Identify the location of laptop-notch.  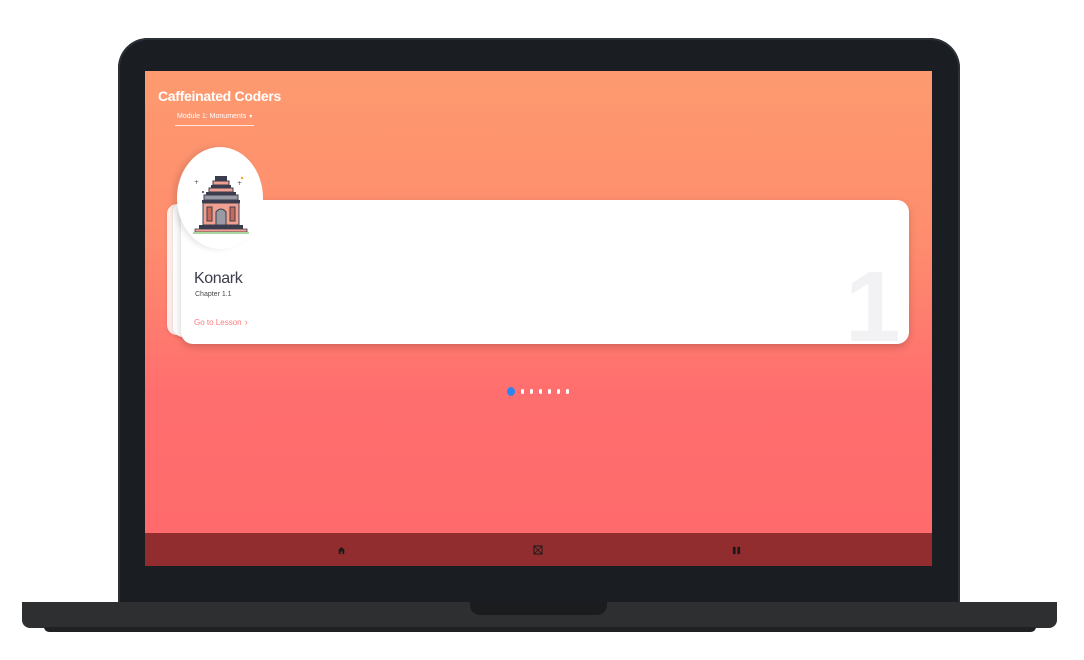
(538, 608).